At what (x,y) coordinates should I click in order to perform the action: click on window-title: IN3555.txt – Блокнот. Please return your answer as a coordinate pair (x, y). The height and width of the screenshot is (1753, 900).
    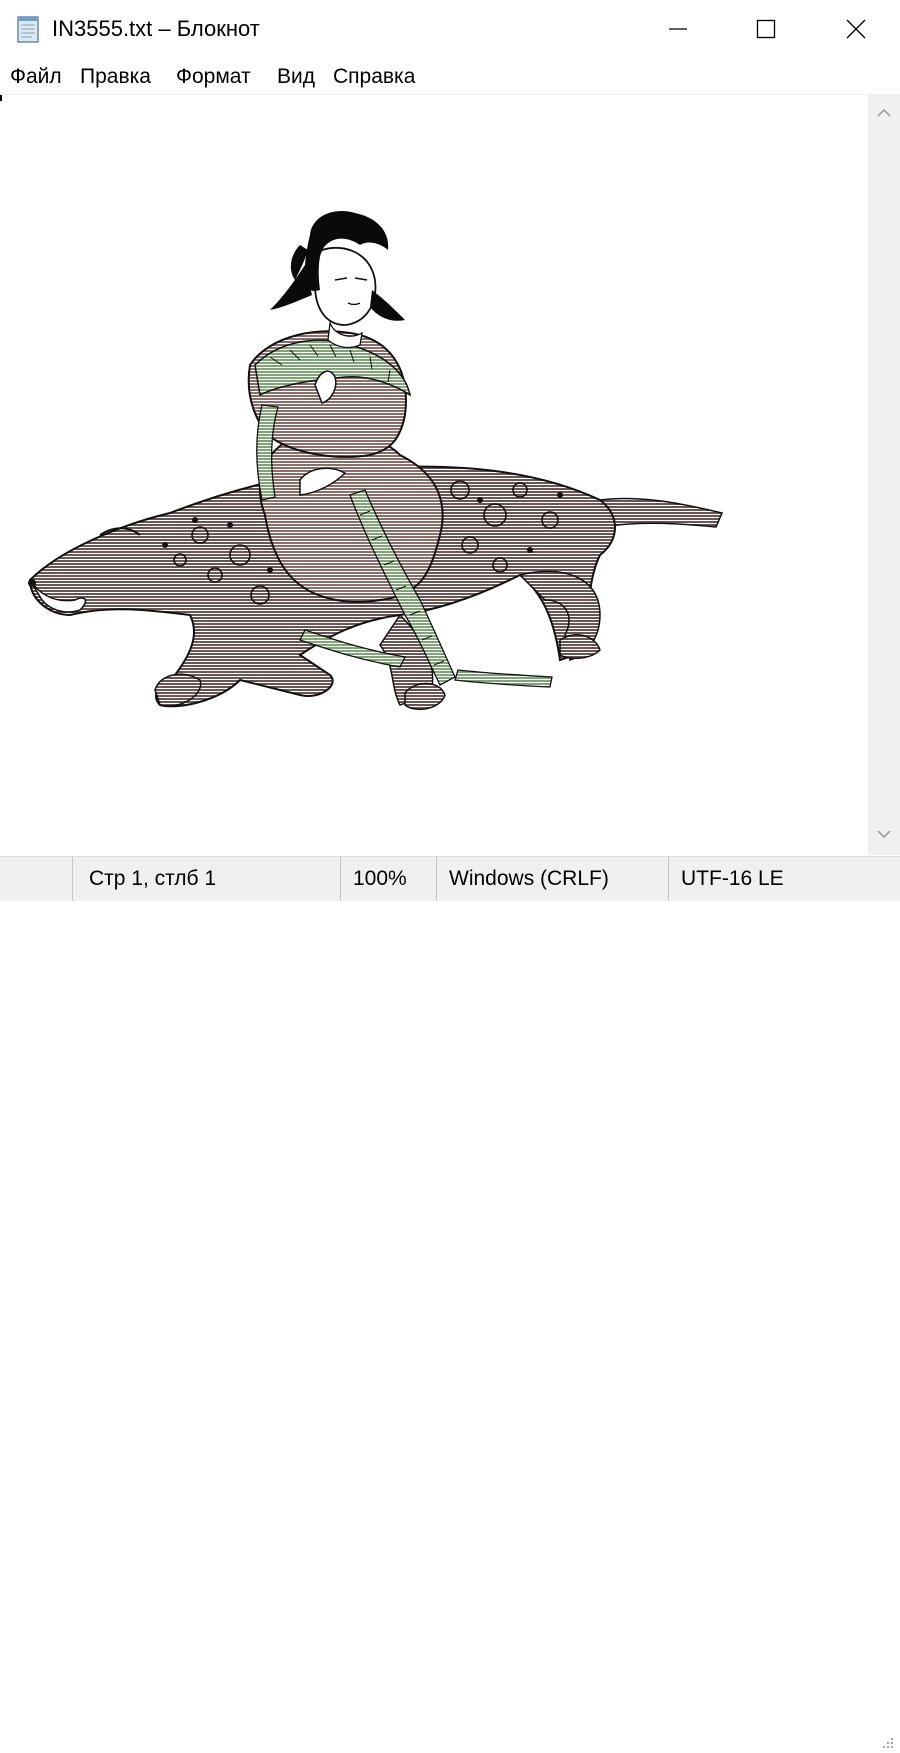
    Looking at the image, I should click on (156, 28).